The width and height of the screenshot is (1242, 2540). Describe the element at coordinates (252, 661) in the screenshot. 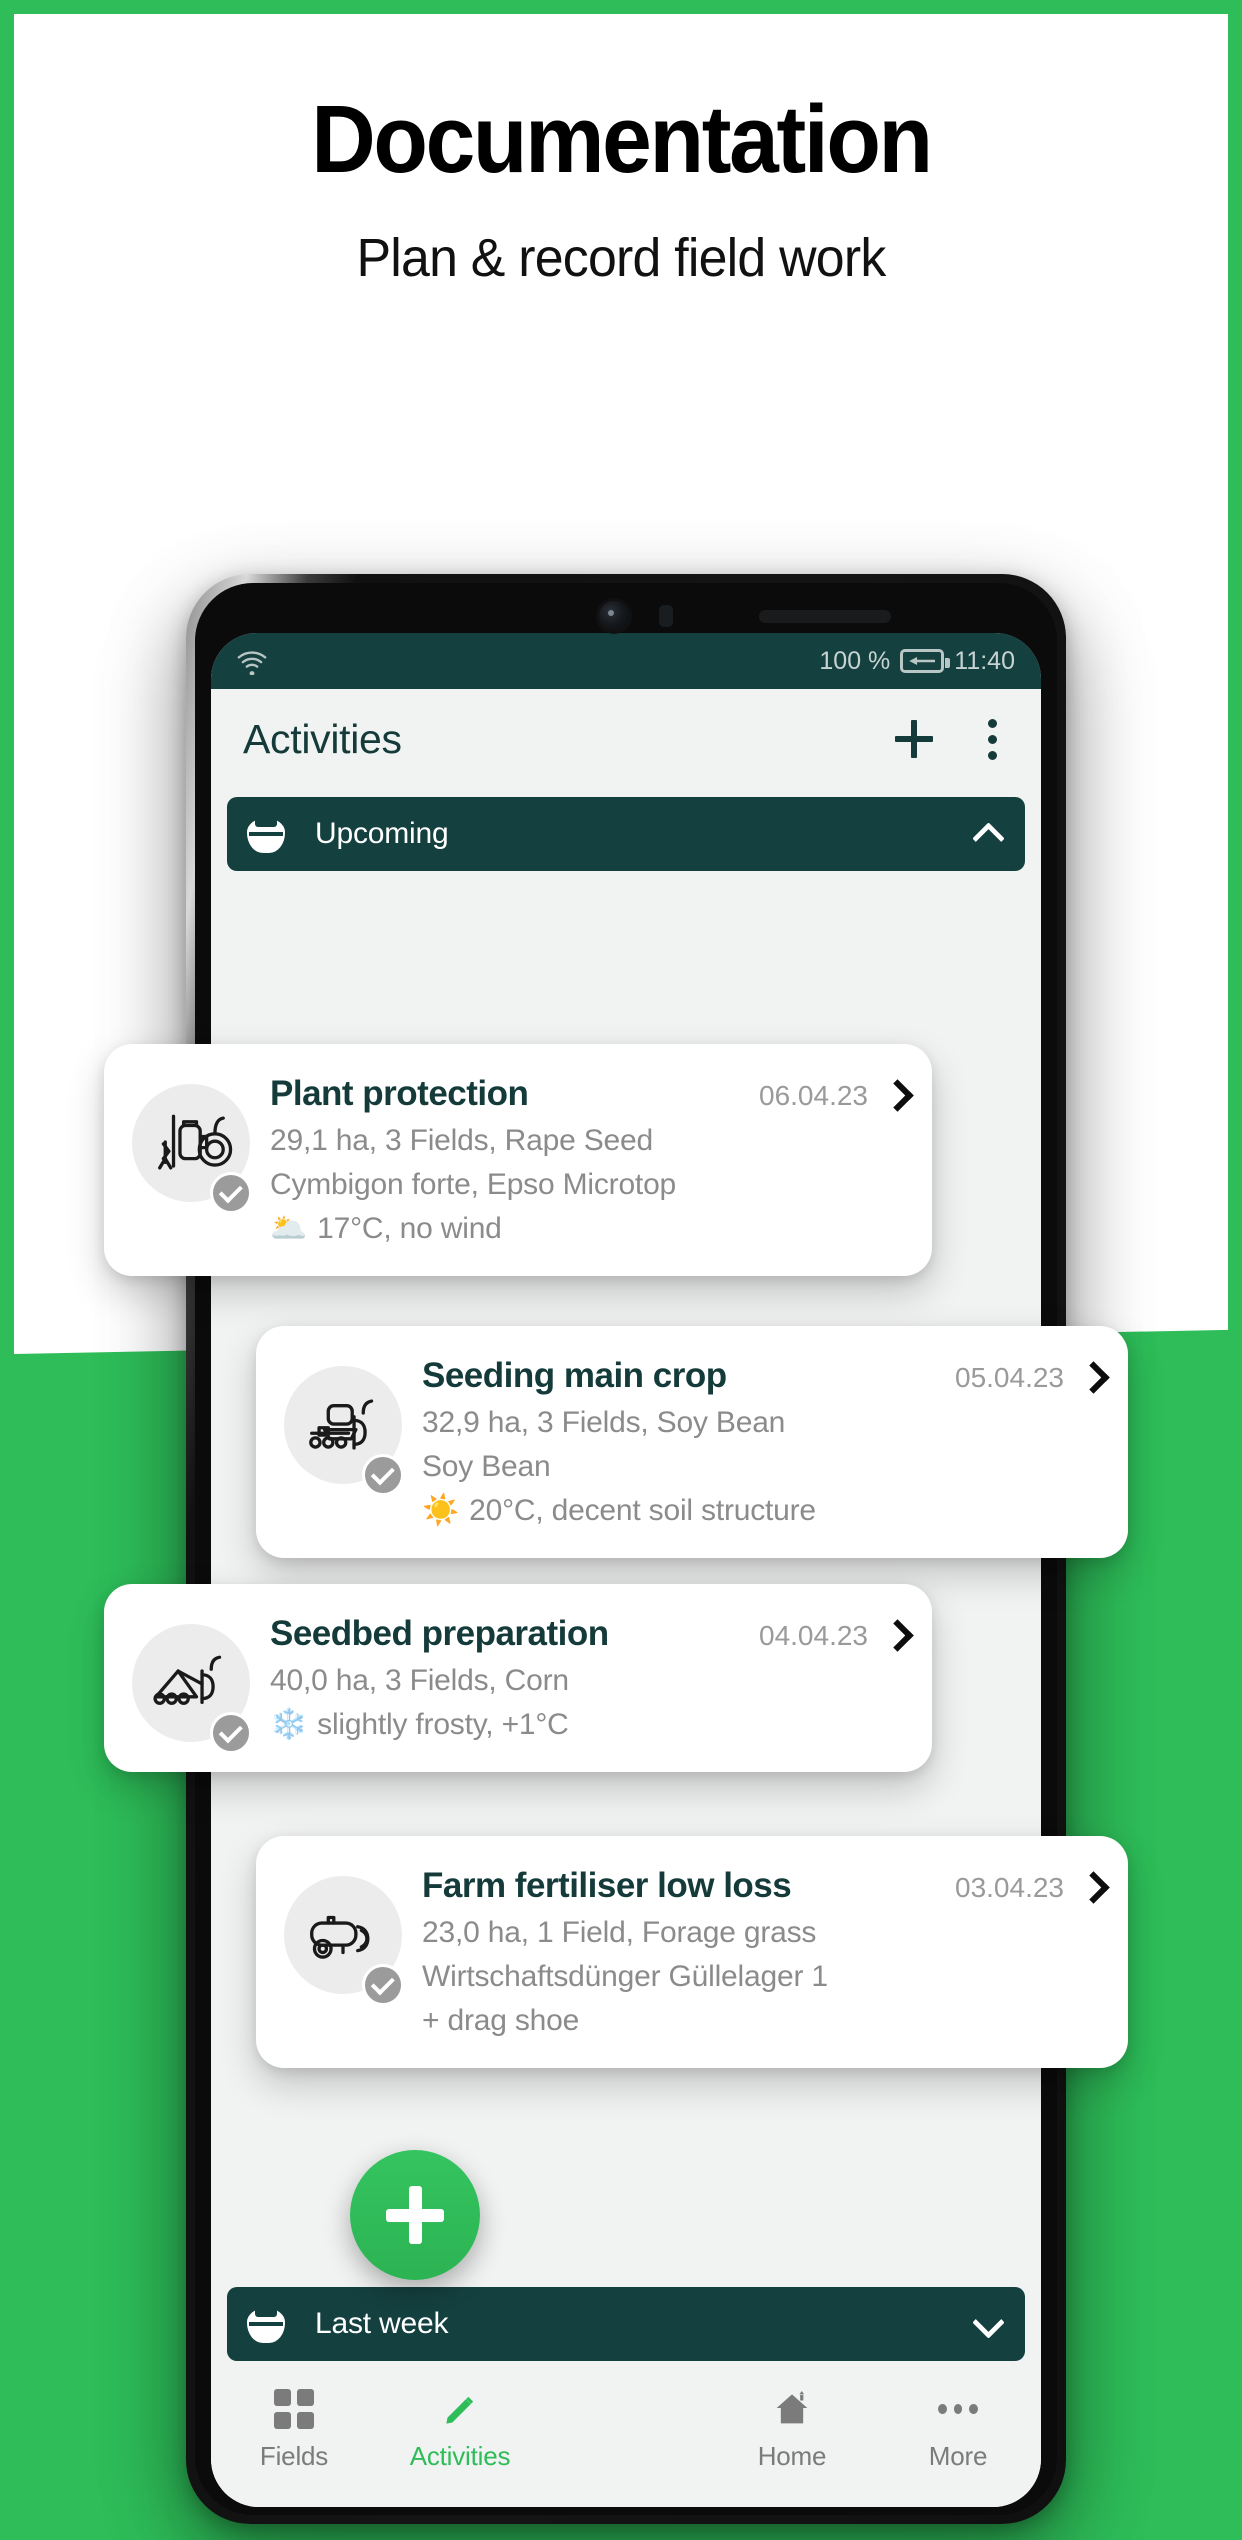

I see `wifi-icon` at that location.